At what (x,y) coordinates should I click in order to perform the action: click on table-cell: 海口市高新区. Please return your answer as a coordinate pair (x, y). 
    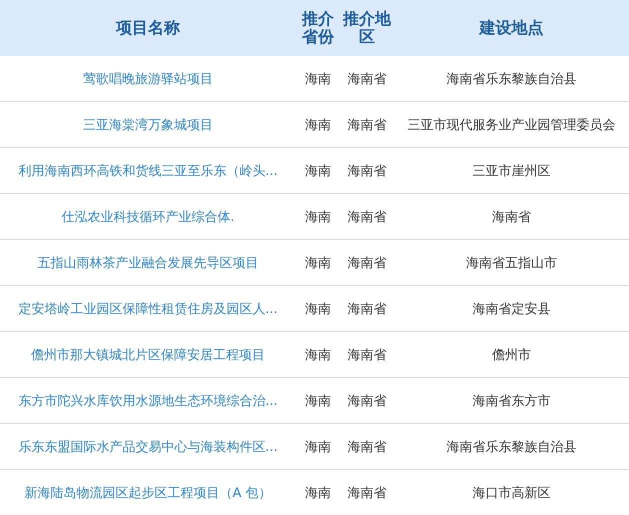
    Looking at the image, I should click on (511, 493).